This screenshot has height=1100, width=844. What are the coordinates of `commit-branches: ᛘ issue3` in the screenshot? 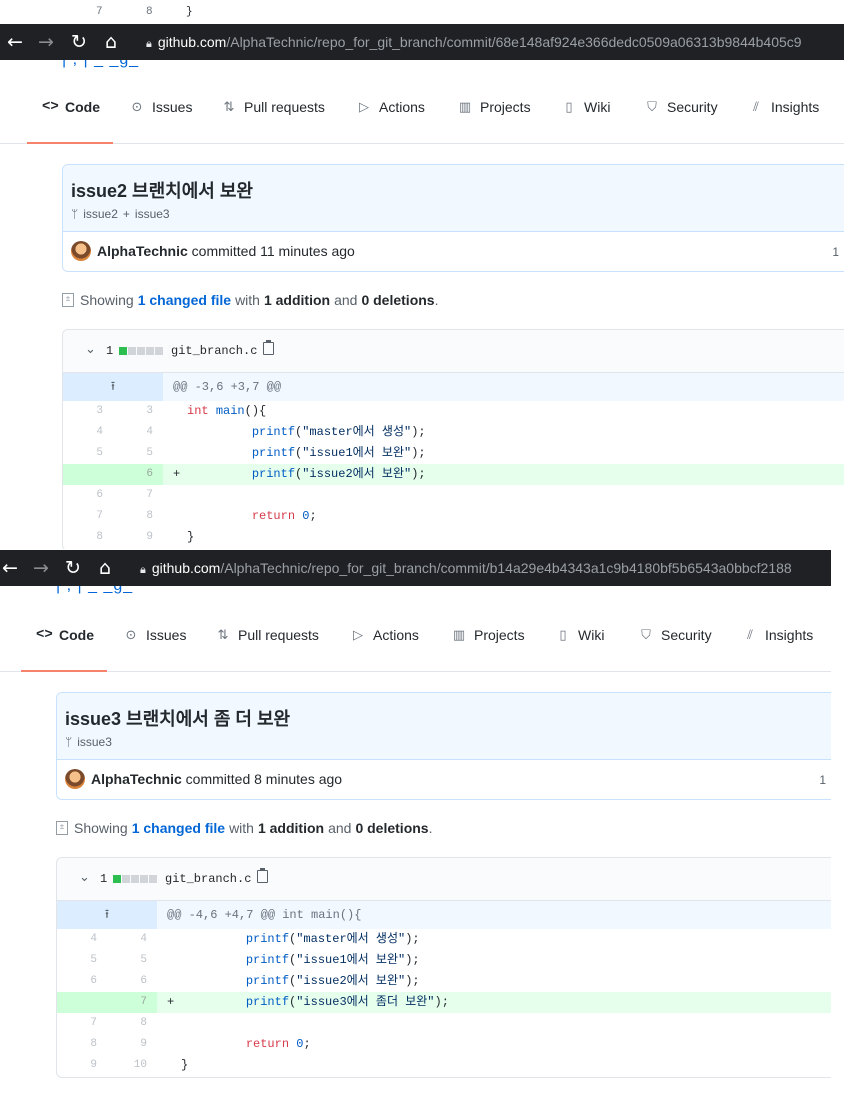 It's located at (88, 742).